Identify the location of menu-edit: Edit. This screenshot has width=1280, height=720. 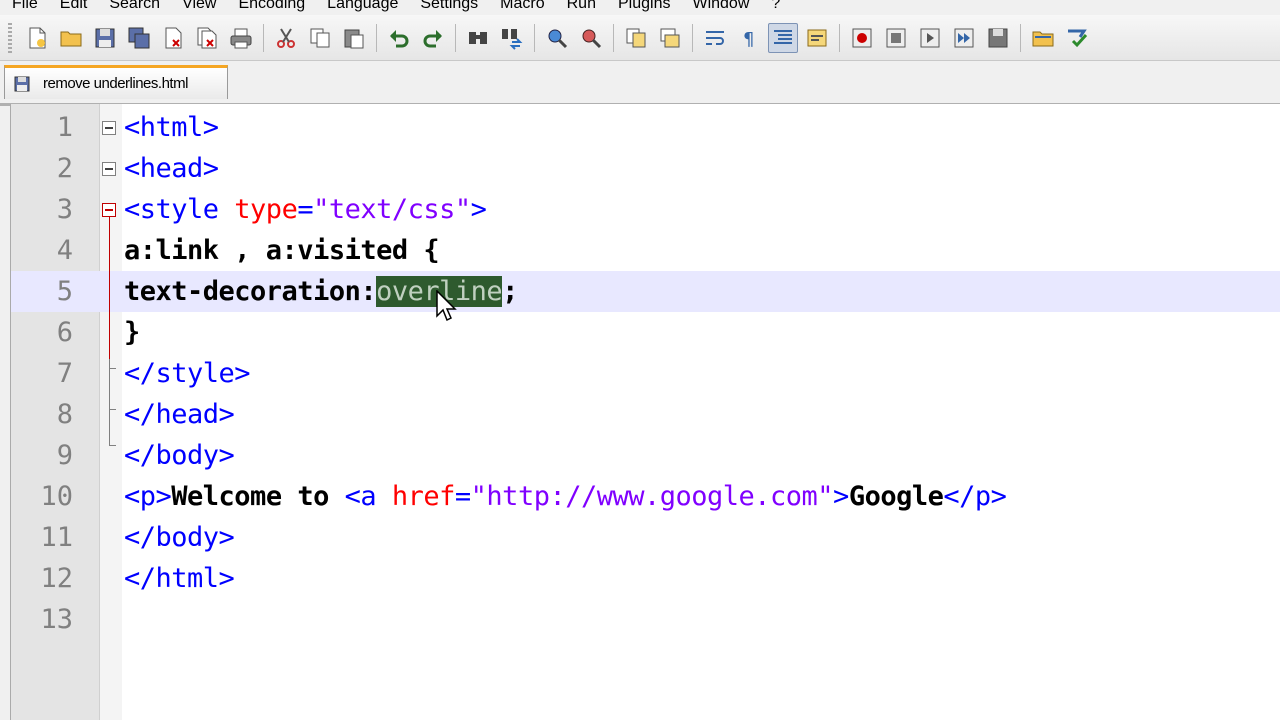
(73, 6).